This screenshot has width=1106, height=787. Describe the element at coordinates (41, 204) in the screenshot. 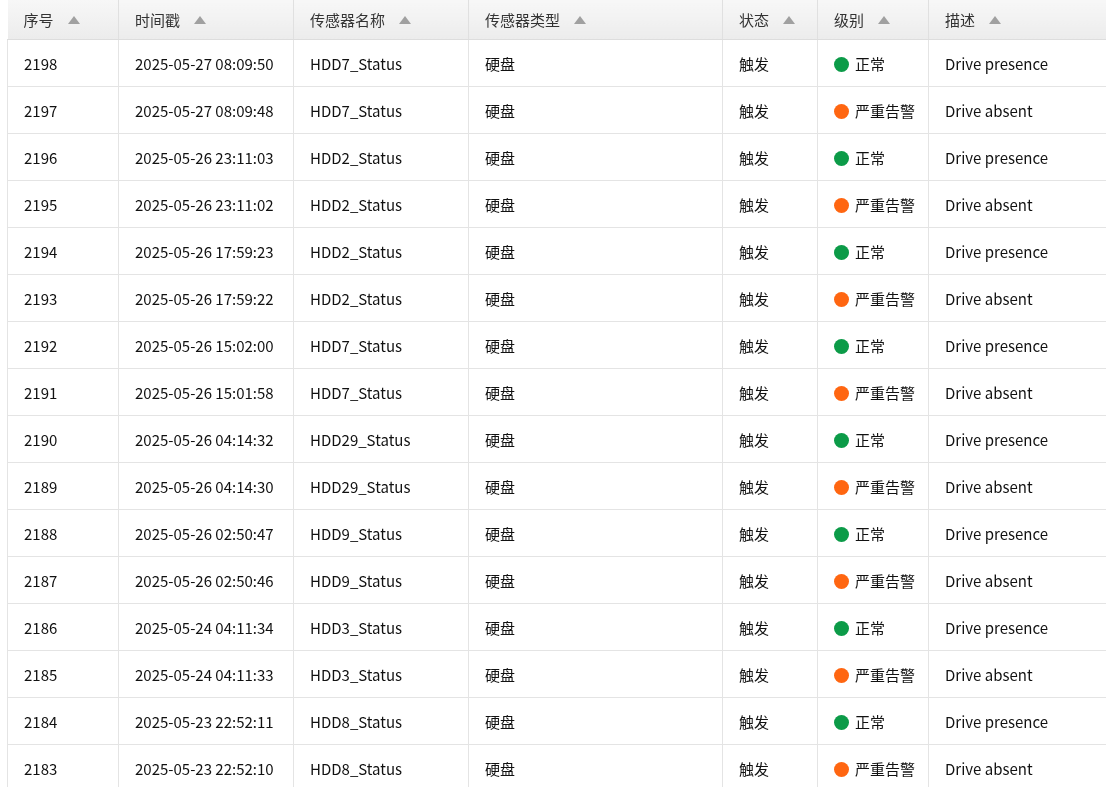

I see `id-text: 2195` at that location.